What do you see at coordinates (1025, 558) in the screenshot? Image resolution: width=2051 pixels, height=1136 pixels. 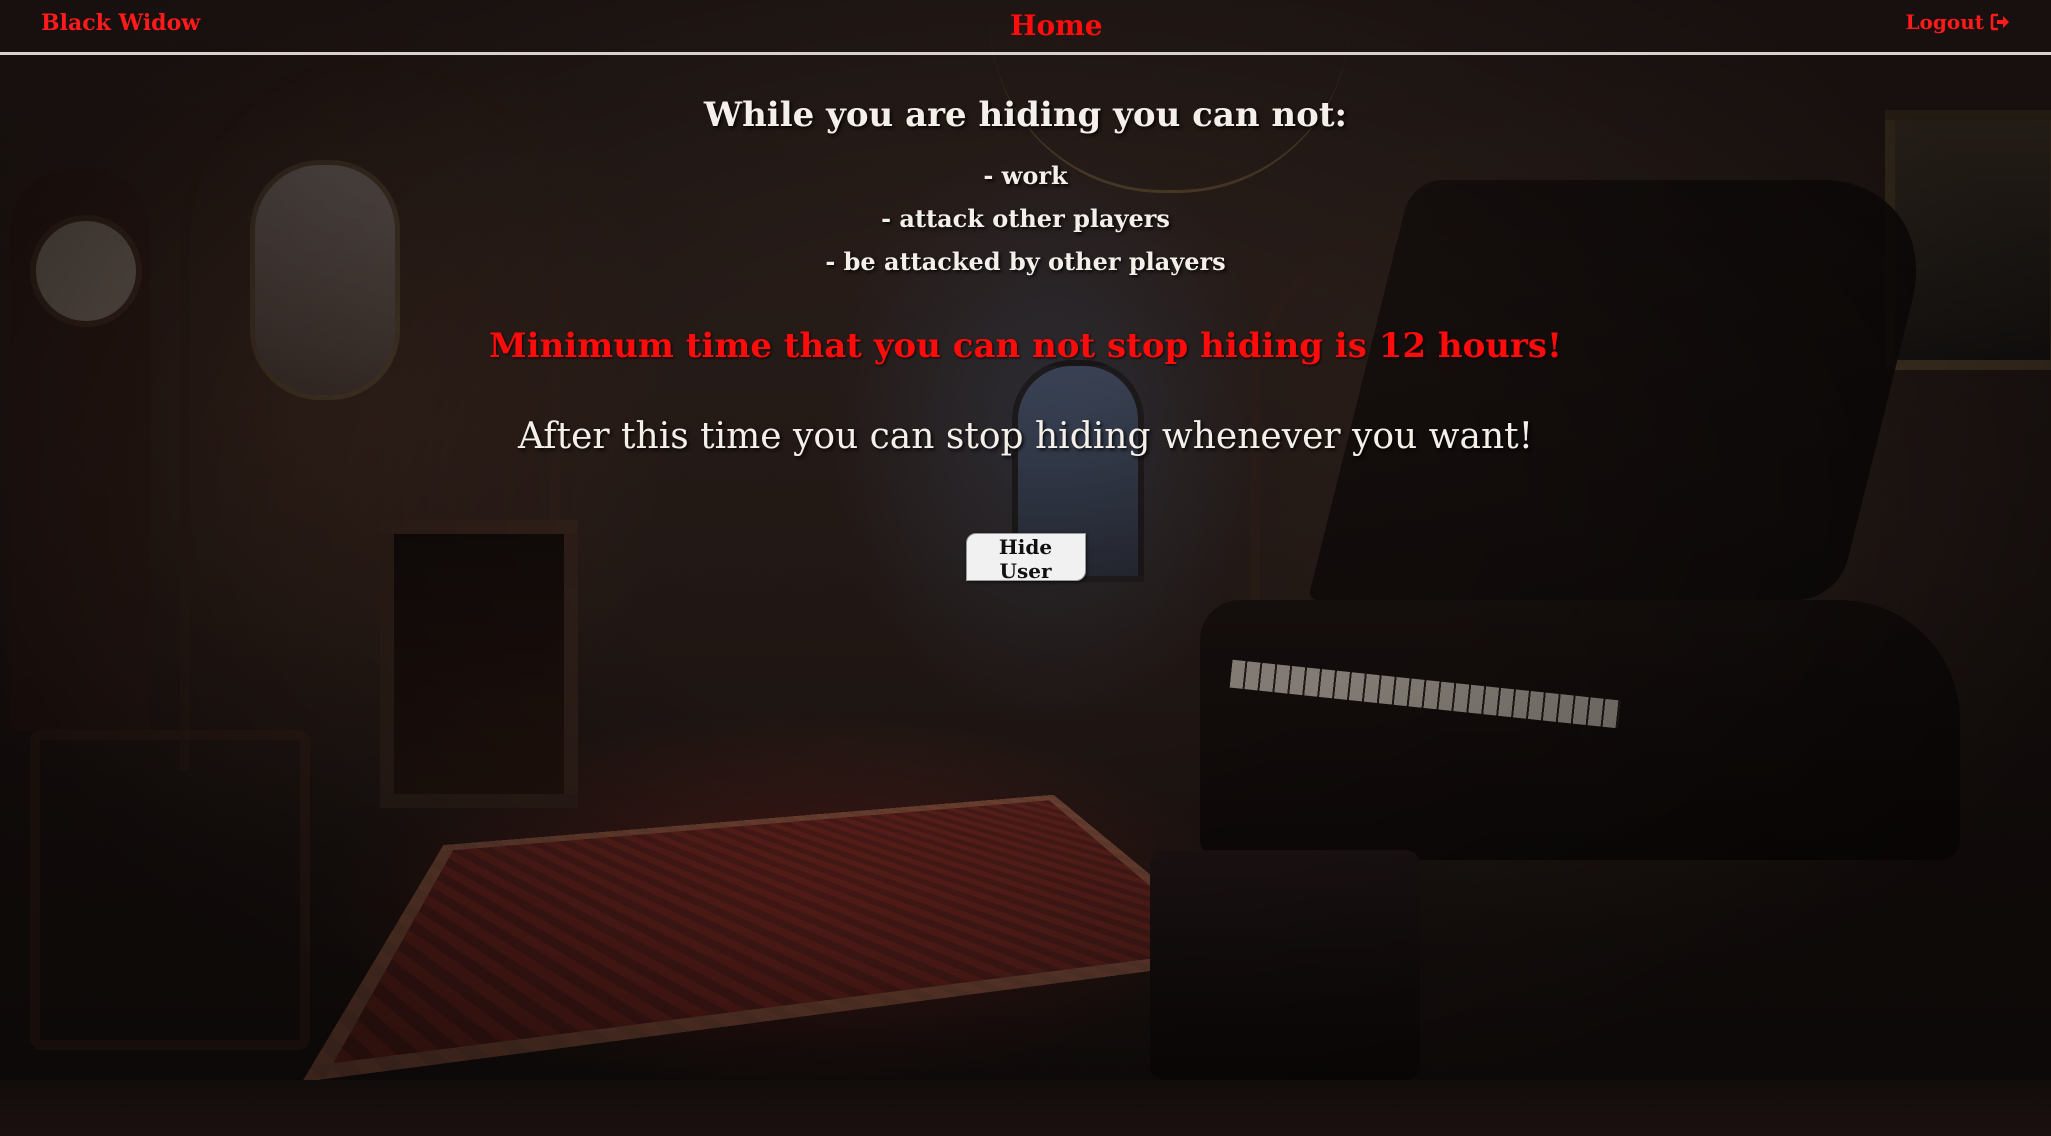 I see `hide-user-button: Hide User` at bounding box center [1025, 558].